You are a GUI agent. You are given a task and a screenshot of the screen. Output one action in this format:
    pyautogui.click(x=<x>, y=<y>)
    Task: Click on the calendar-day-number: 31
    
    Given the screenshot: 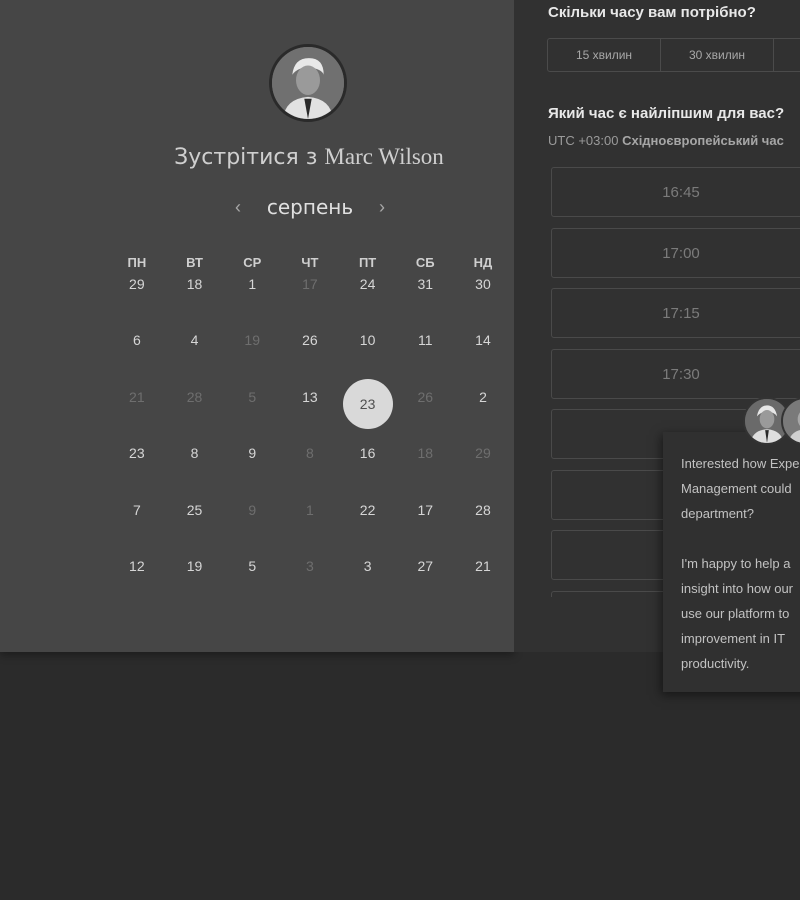 What is the action you would take?
    pyautogui.click(x=425, y=284)
    